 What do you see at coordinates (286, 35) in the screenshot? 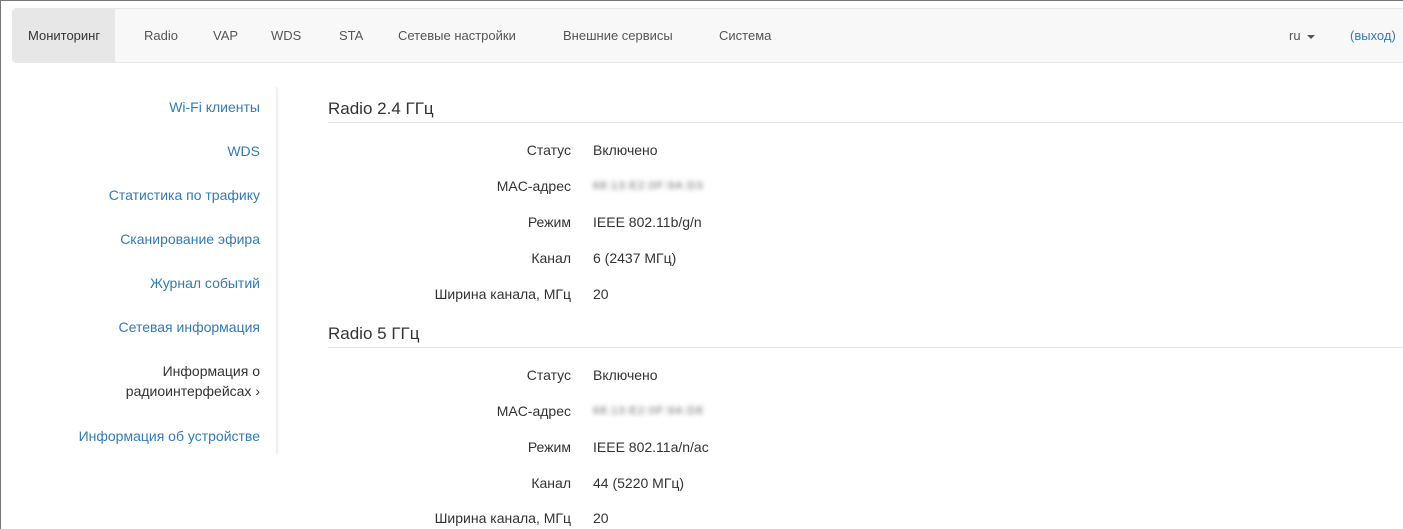
I see `nav-tab-wds: WDS` at bounding box center [286, 35].